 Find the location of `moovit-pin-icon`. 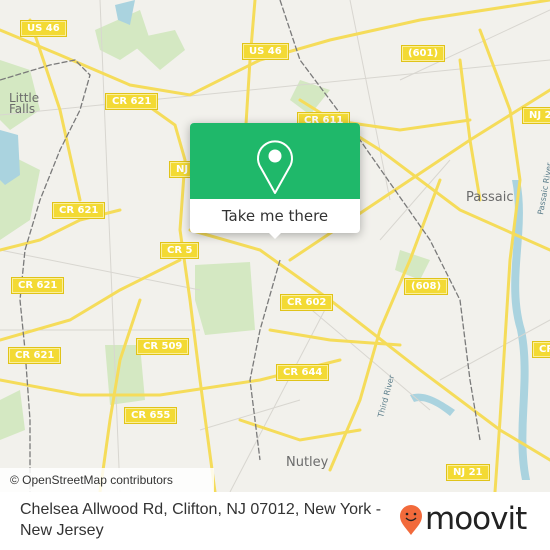

moovit-pin-icon is located at coordinates (411, 520).